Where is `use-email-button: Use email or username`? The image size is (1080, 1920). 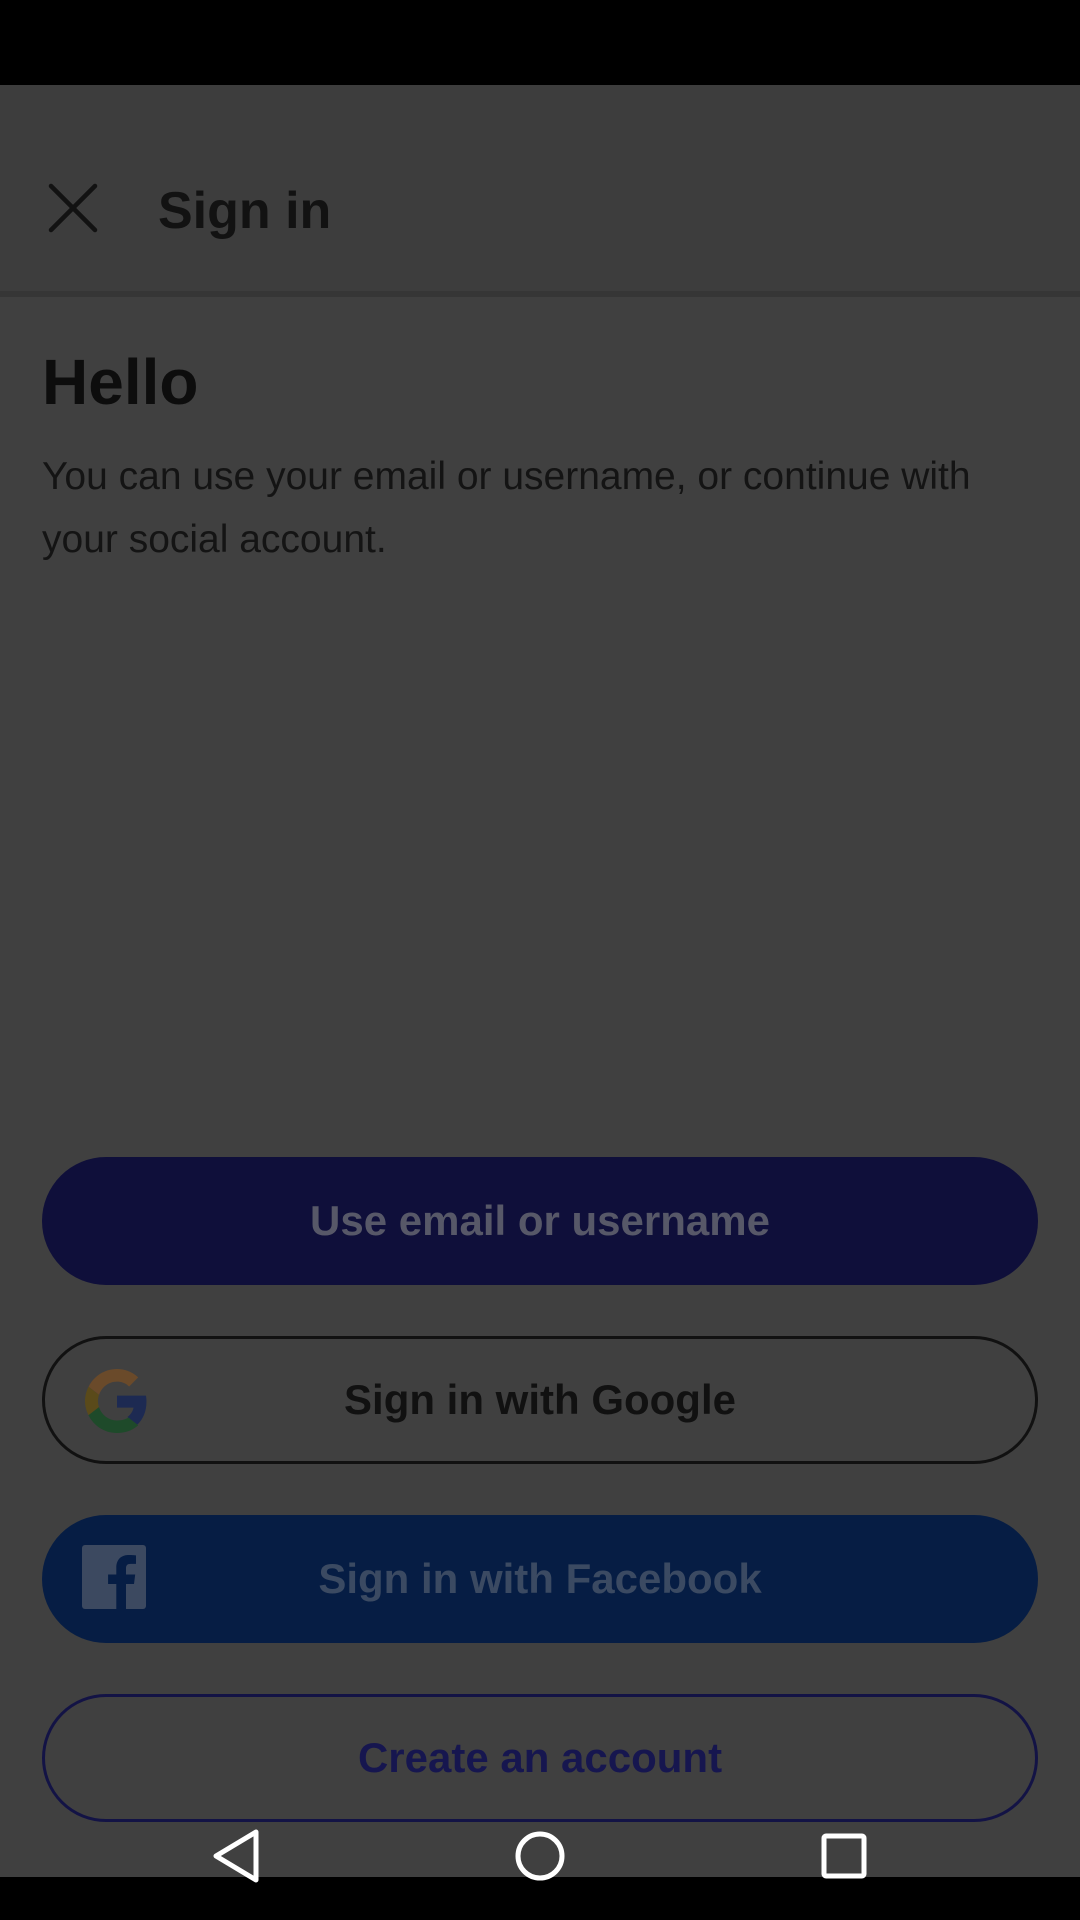
use-email-button: Use email or username is located at coordinates (540, 1221).